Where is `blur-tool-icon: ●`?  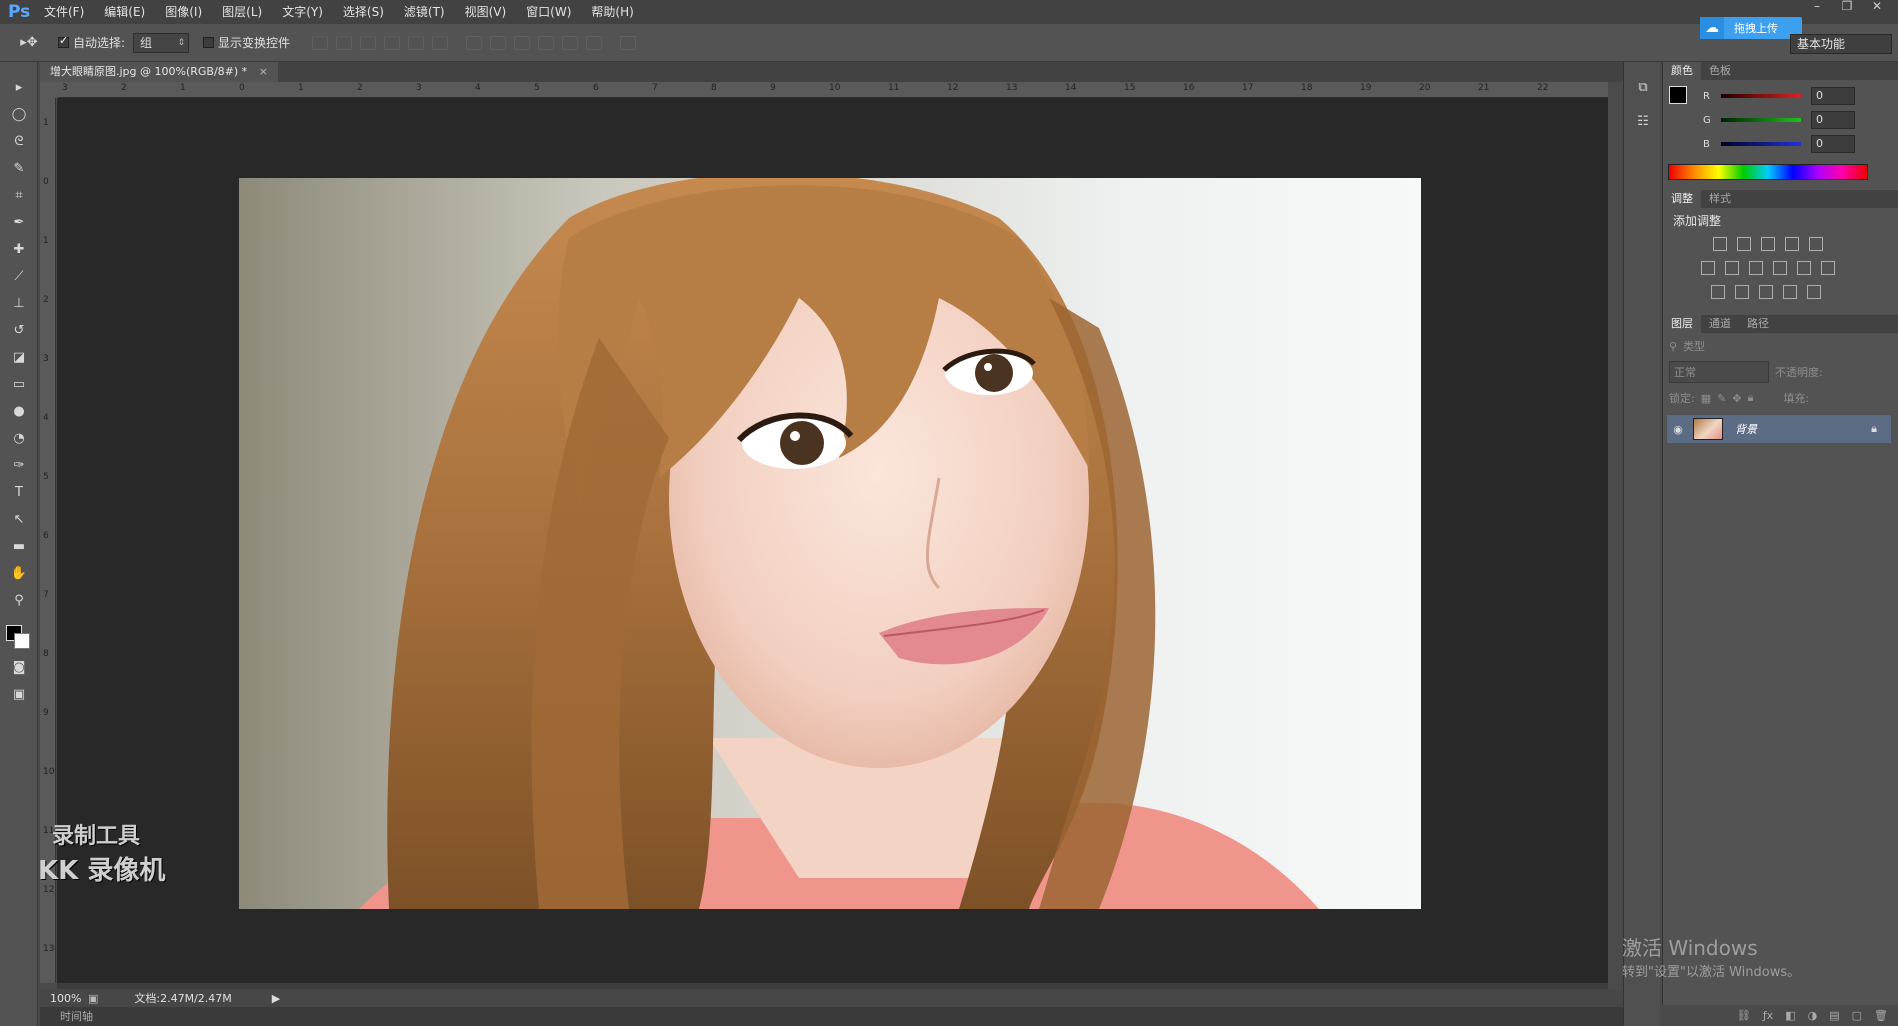
blur-tool-icon: ● is located at coordinates (19, 412).